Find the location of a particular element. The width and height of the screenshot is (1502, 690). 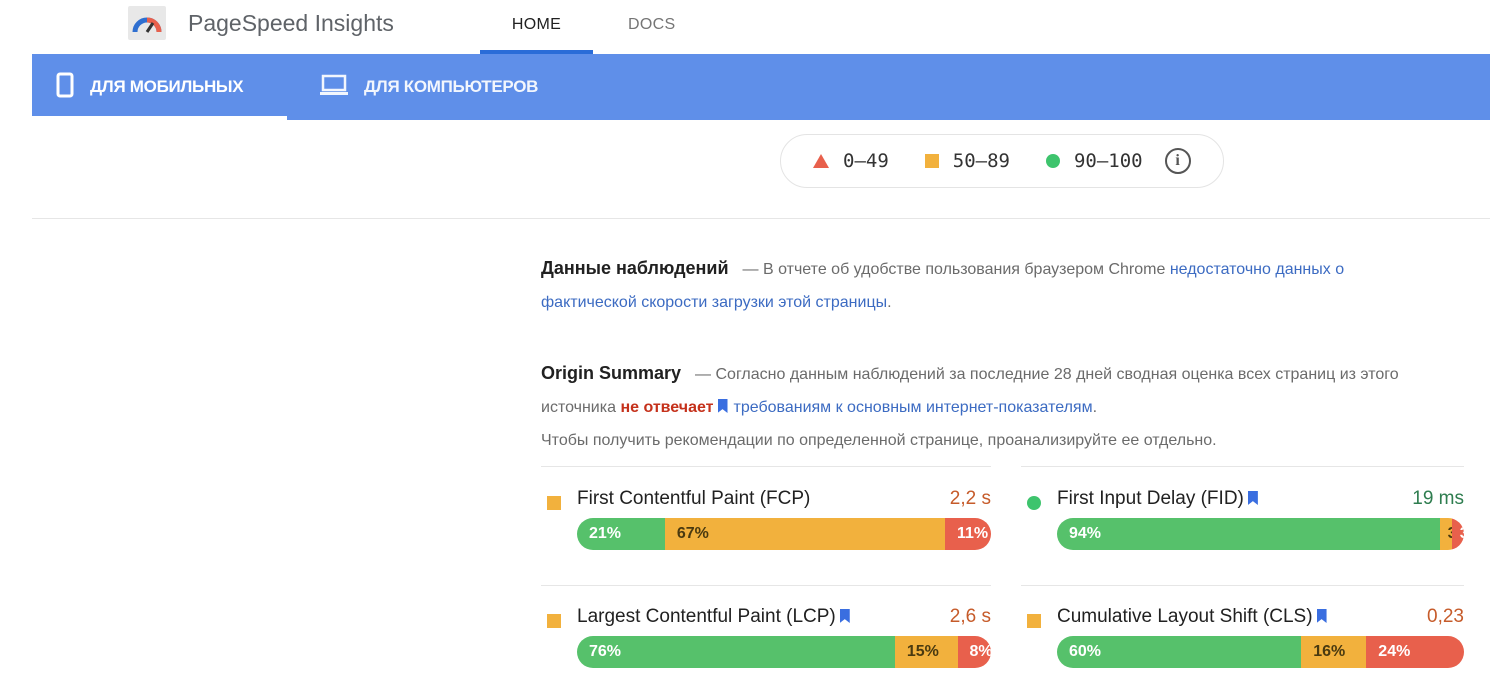

legend-item-poor: 0–49 is located at coordinates (851, 161).